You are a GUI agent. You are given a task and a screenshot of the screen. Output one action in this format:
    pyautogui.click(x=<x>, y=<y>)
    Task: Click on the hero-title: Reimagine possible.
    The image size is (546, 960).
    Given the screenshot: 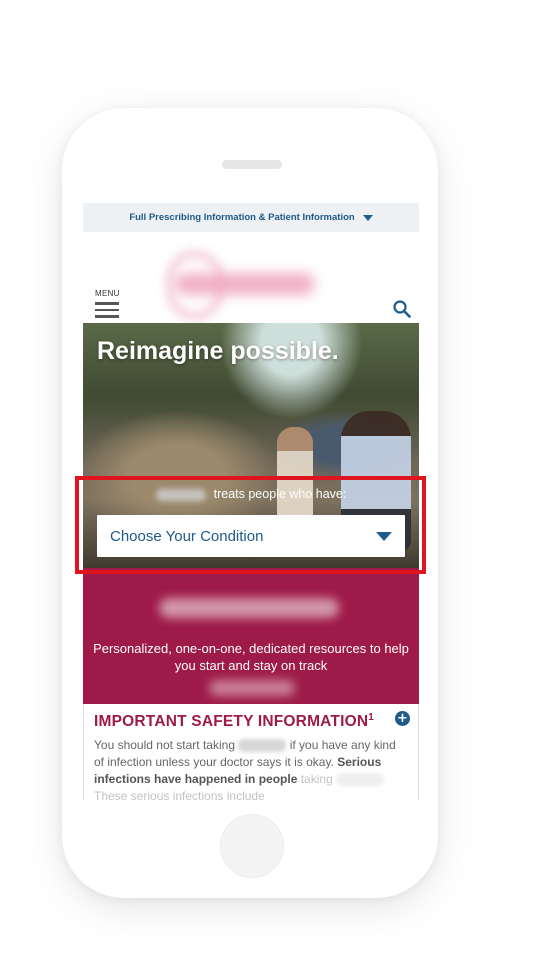 What is the action you would take?
    pyautogui.click(x=218, y=351)
    